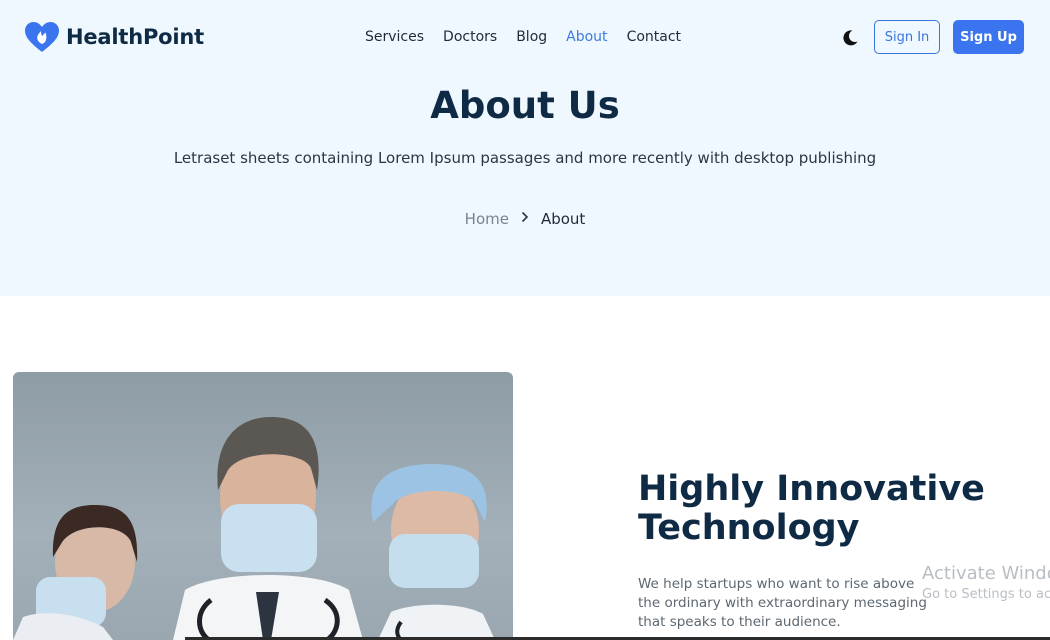  I want to click on breadcrumb: Home About, so click(525, 219).